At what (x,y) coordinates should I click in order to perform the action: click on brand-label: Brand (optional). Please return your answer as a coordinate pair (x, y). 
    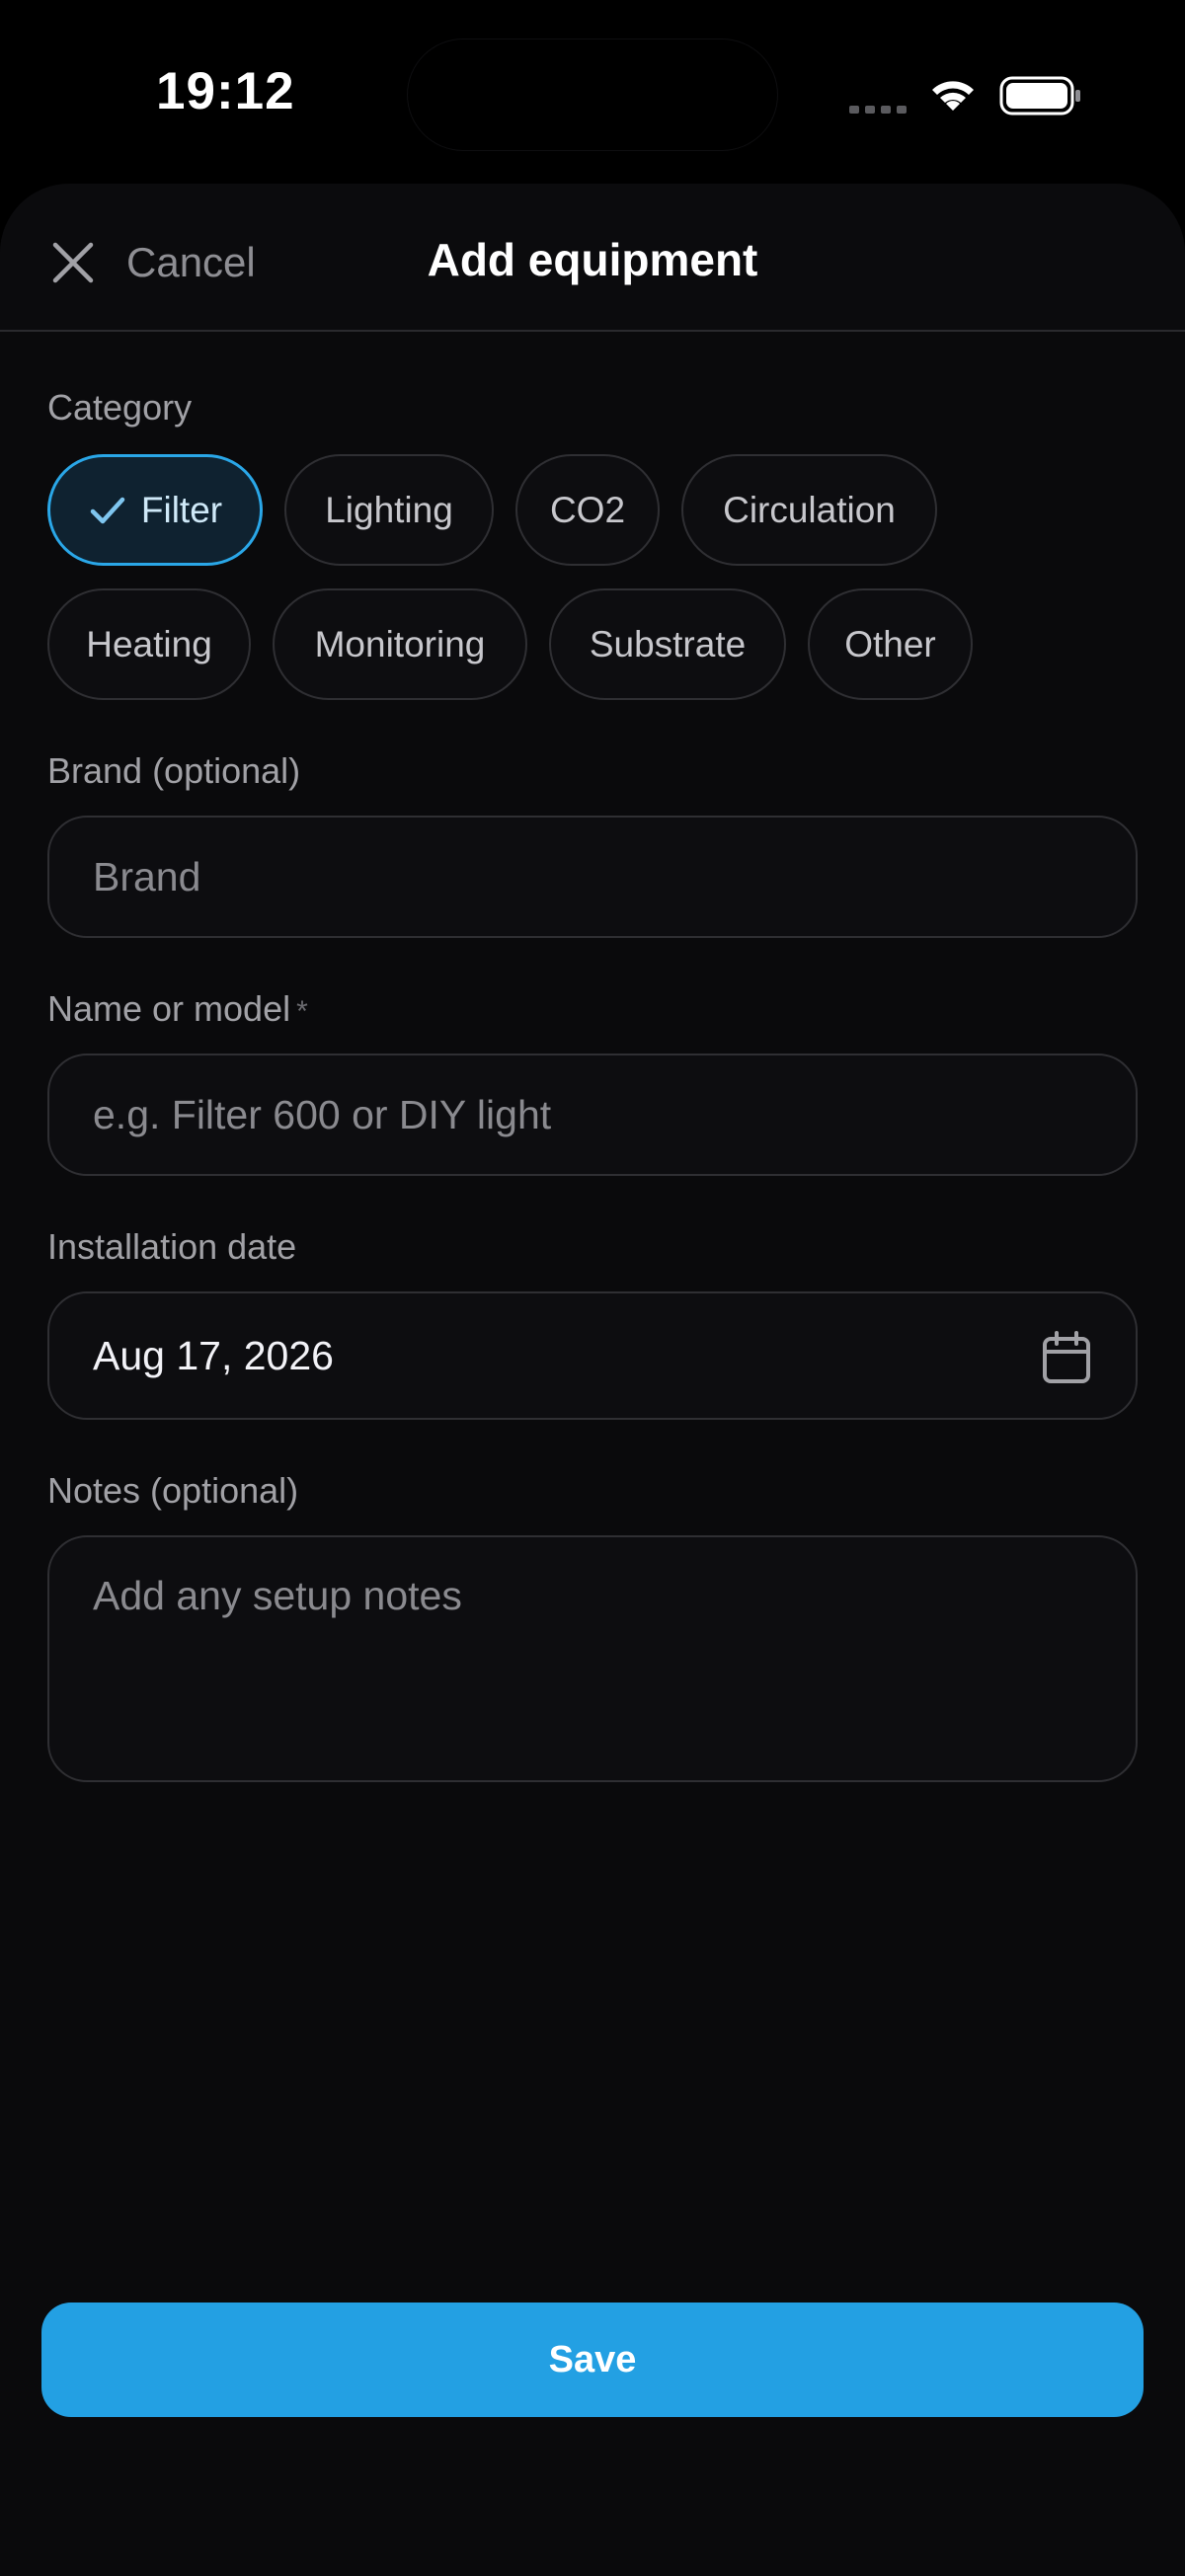
    Looking at the image, I should click on (174, 770).